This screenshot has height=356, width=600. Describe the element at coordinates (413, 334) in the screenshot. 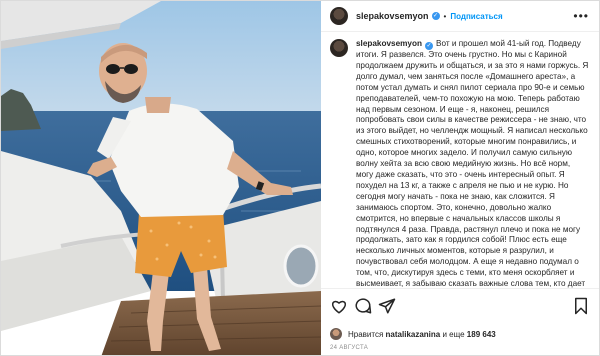

I see `liker-username: natalikazanina` at that location.